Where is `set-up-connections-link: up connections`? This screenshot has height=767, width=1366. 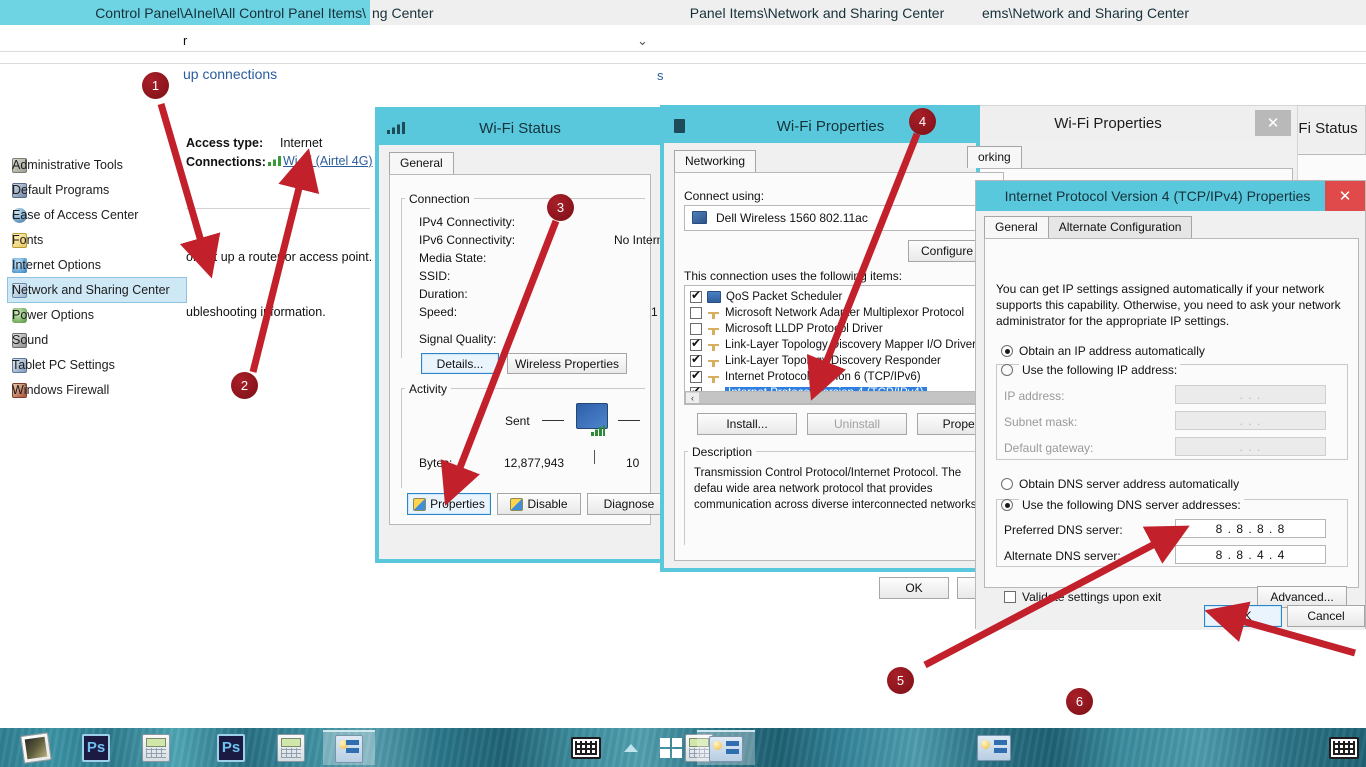
set-up-connections-link: up connections is located at coordinates (230, 74).